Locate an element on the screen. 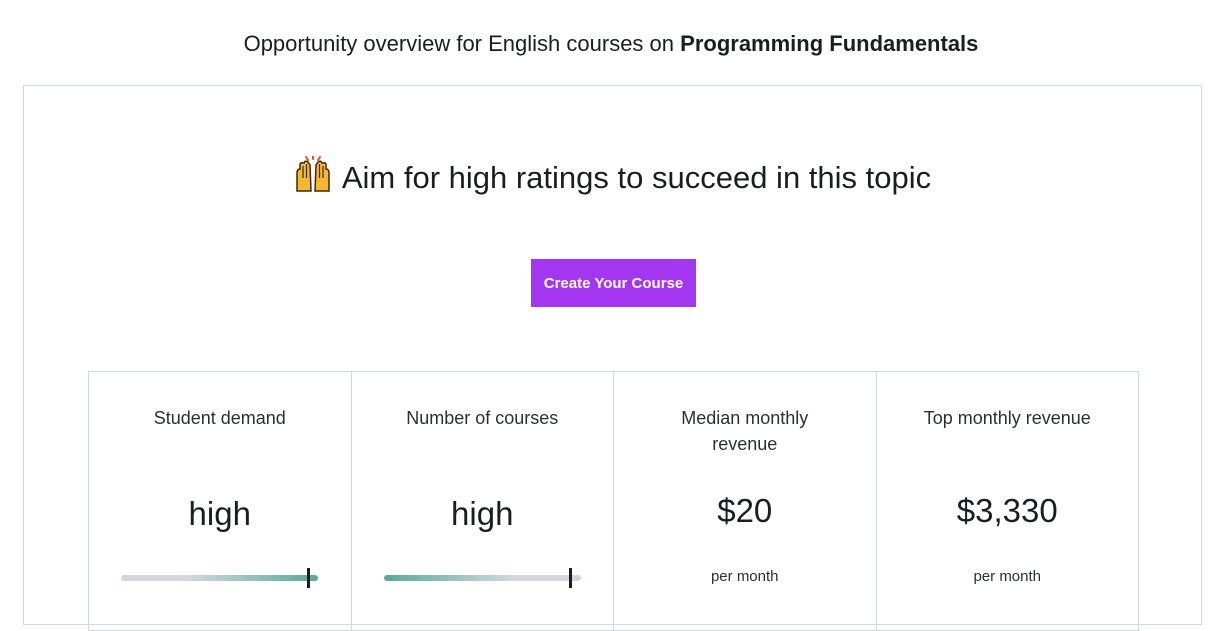 This screenshot has height=631, width=1222. metric-value: $3,330 is located at coordinates (1007, 510).